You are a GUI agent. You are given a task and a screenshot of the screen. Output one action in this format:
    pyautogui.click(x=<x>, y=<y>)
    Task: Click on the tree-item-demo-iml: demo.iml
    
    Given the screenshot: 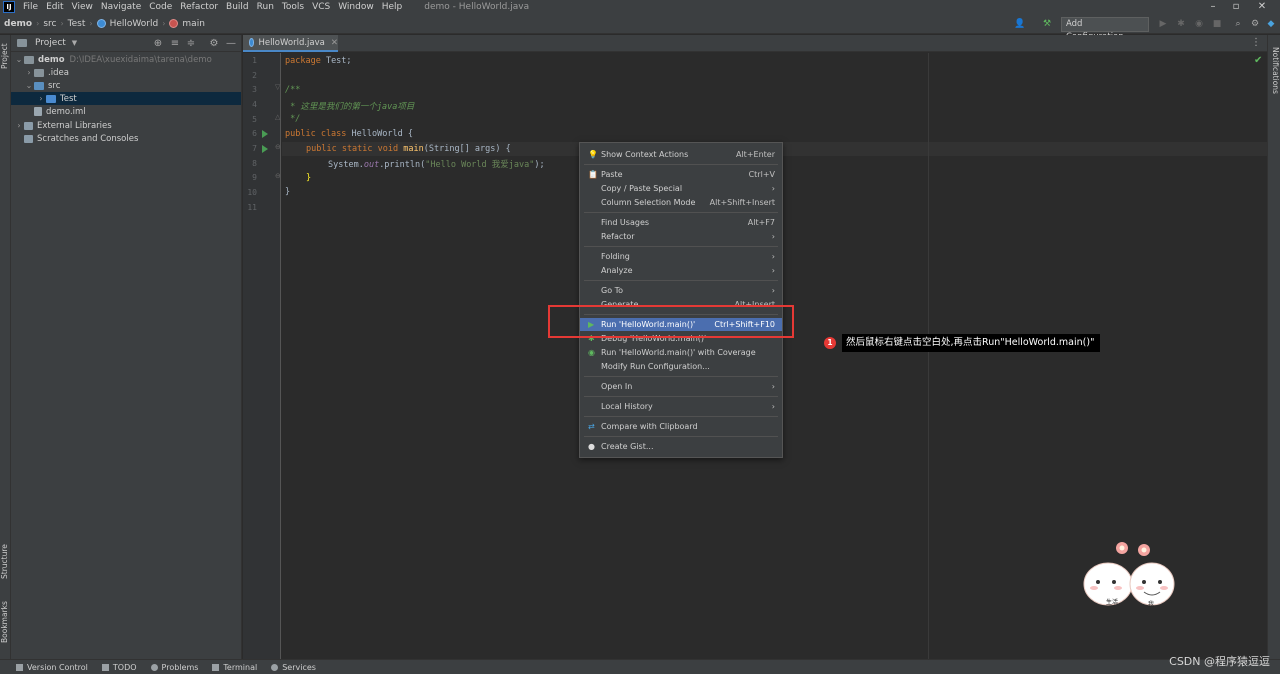 What is the action you would take?
    pyautogui.click(x=126, y=111)
    